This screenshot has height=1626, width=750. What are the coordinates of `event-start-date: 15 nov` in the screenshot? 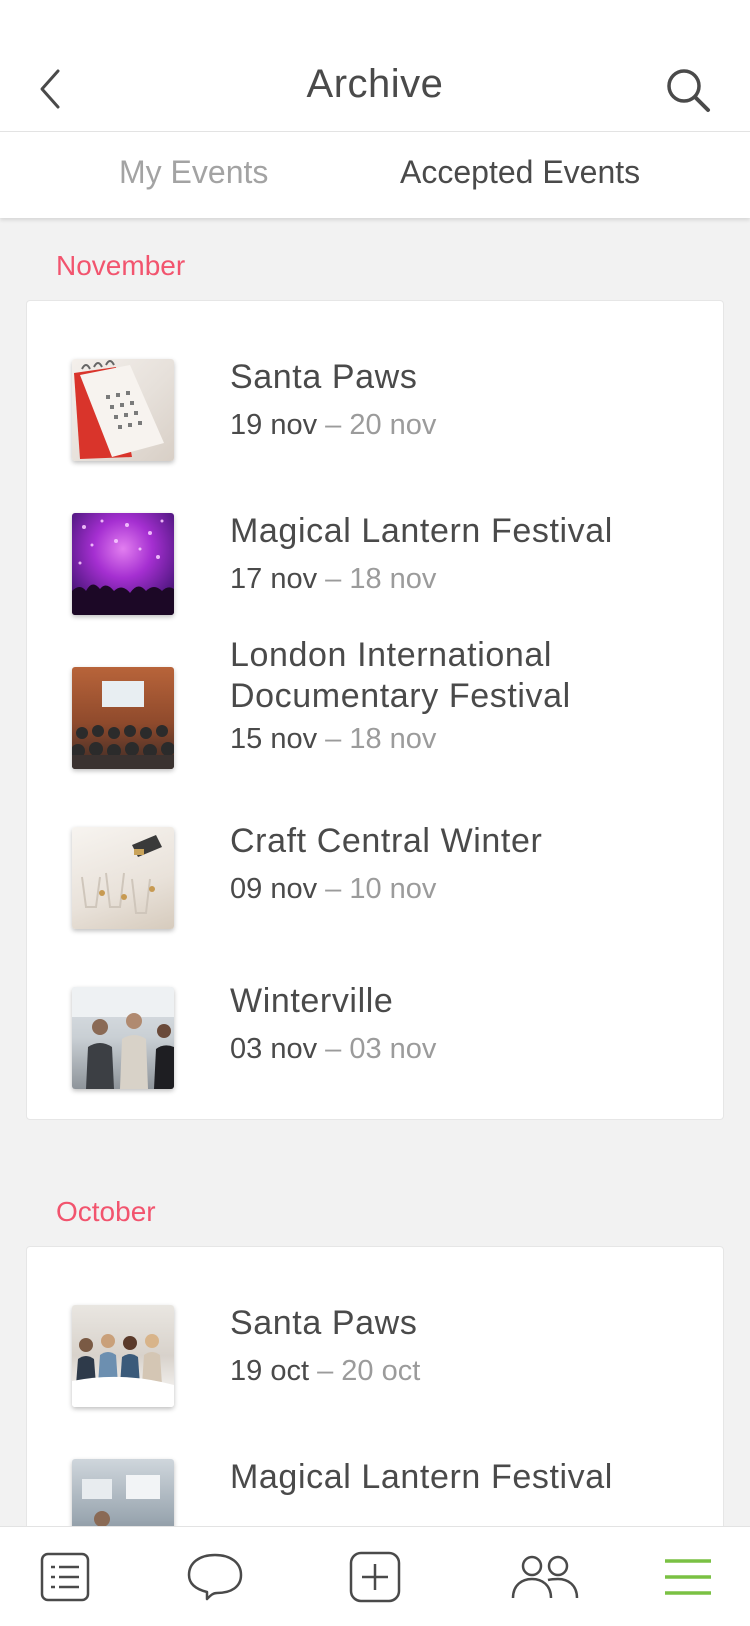 It's located at (274, 739).